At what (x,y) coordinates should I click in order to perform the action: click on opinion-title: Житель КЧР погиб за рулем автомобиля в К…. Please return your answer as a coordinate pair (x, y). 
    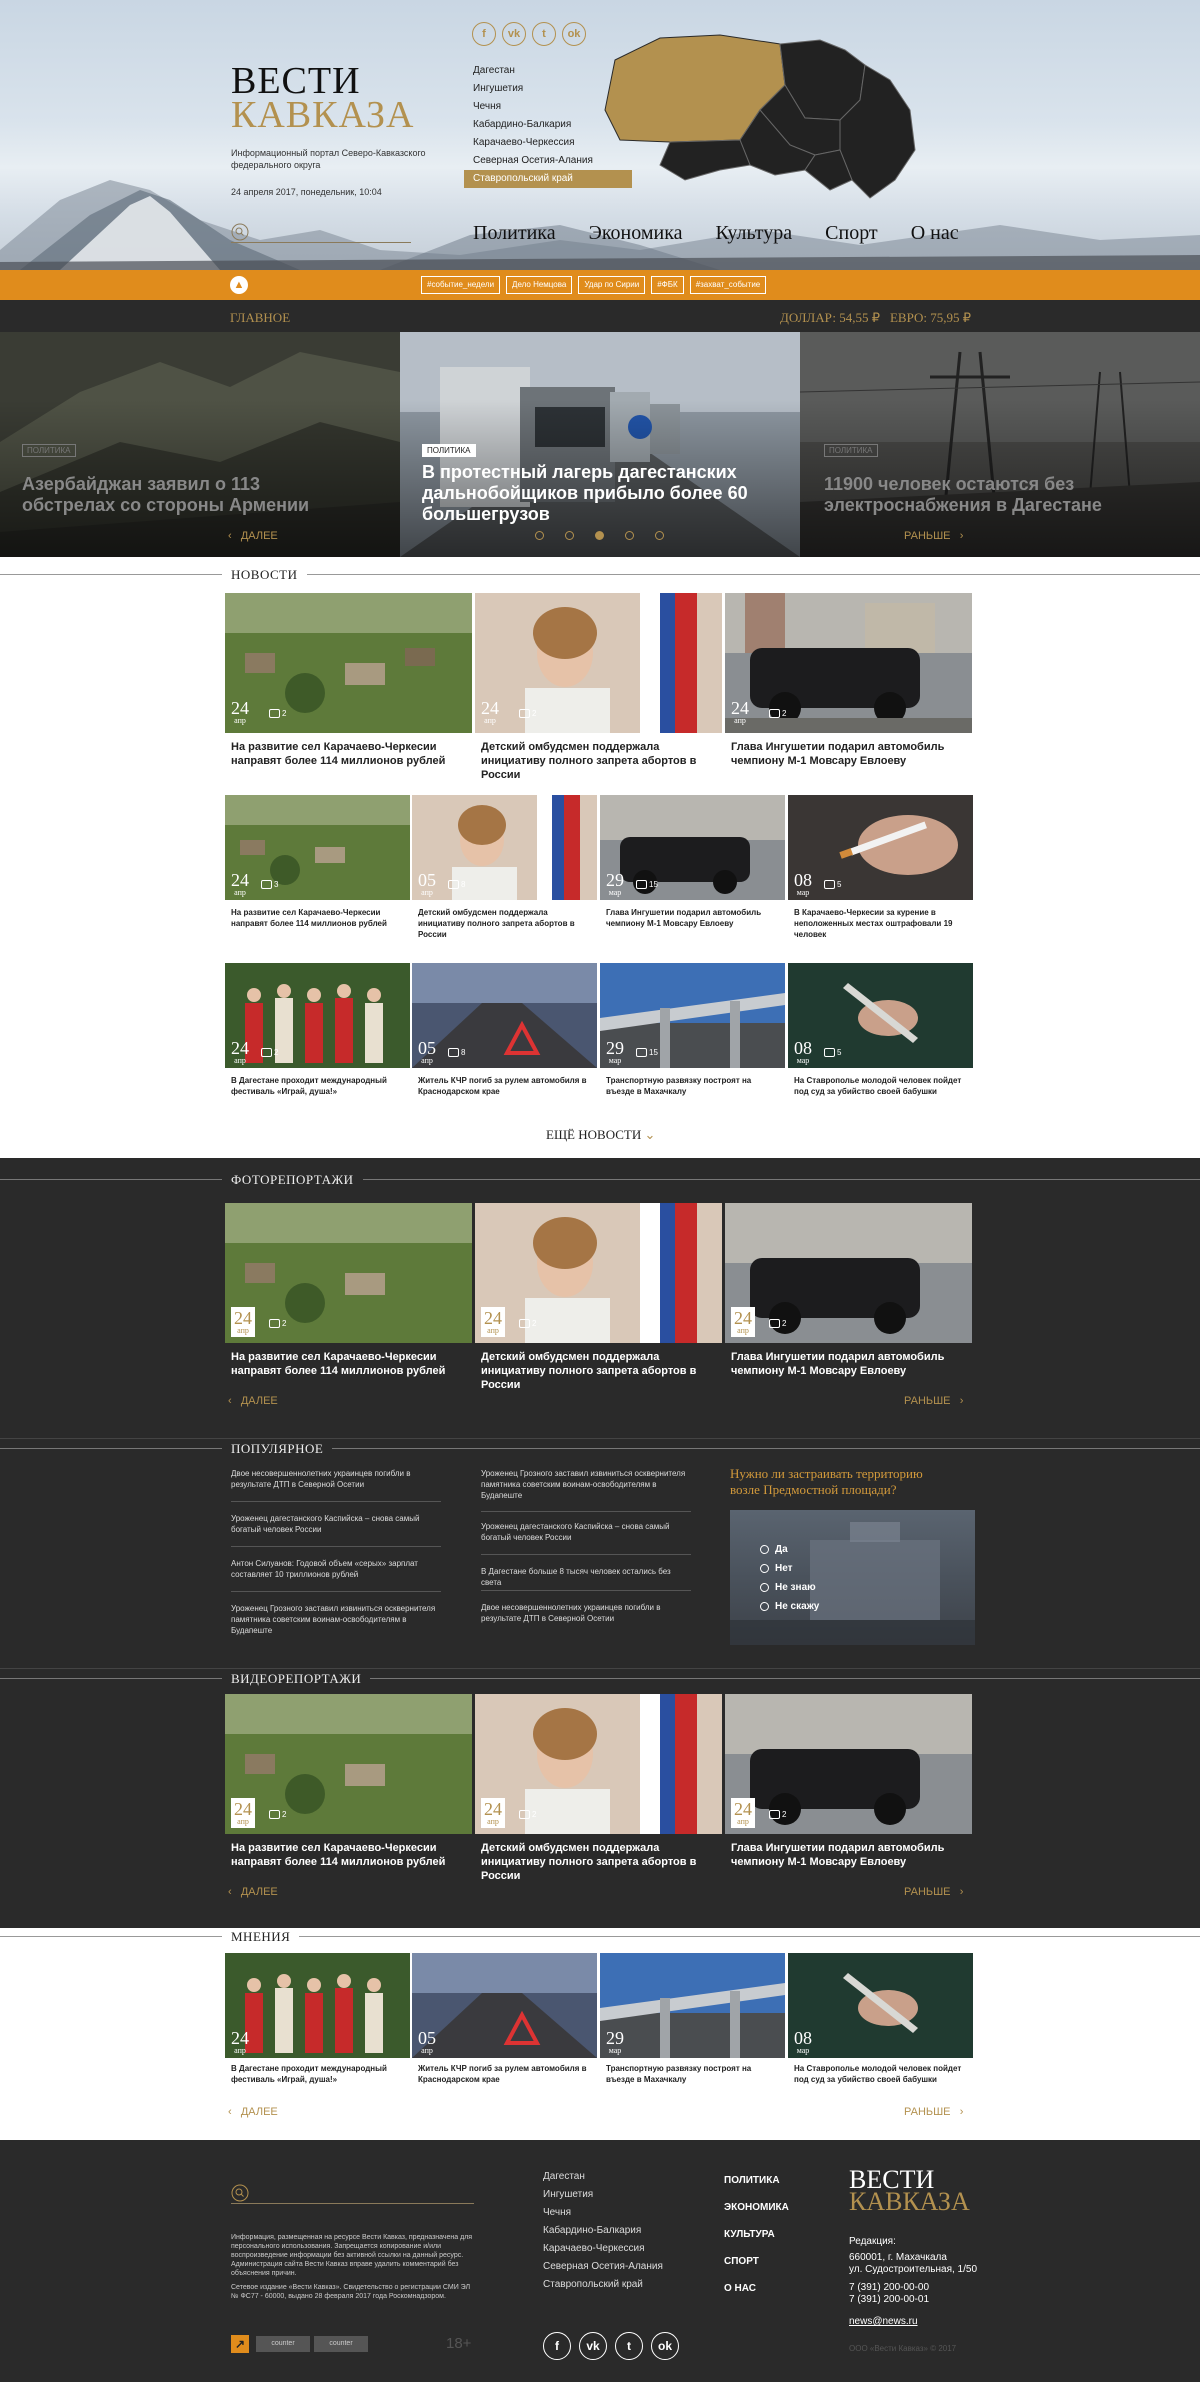
    Looking at the image, I should click on (505, 2074).